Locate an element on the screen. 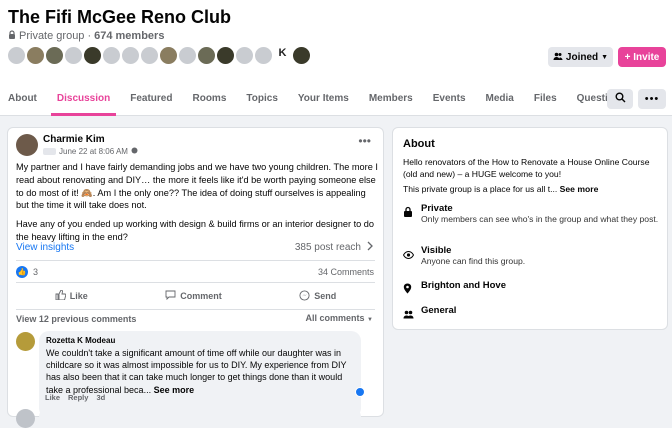 This screenshot has height=428, width=672. thumbs-up-icon is located at coordinates (61, 295).